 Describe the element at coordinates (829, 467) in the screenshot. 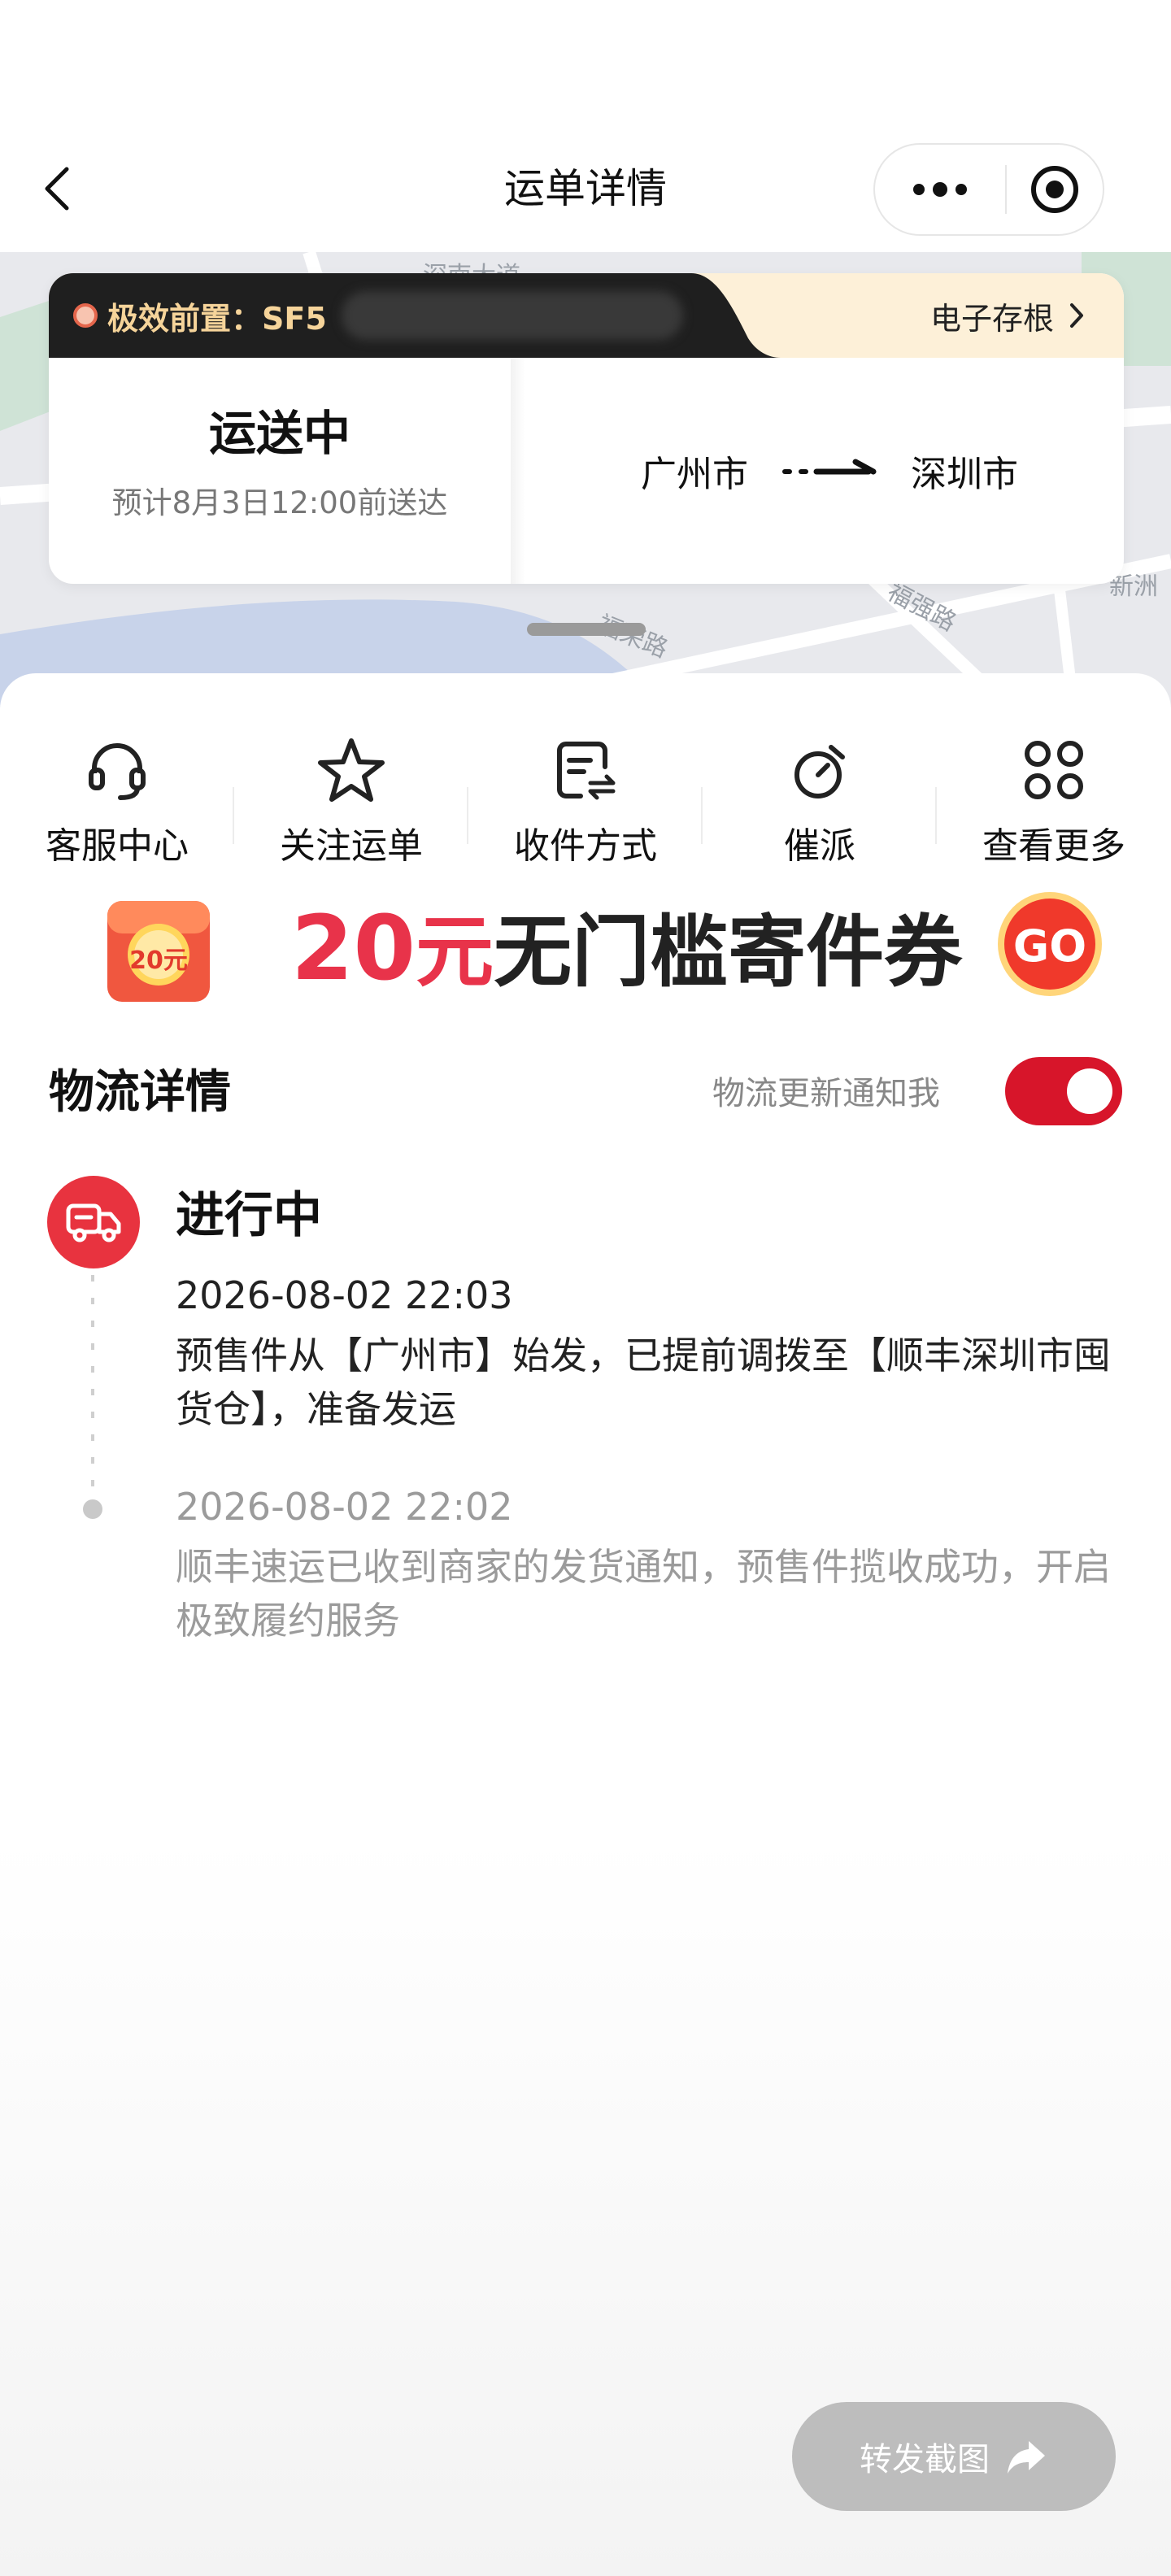

I see `route-arrow-icon` at that location.